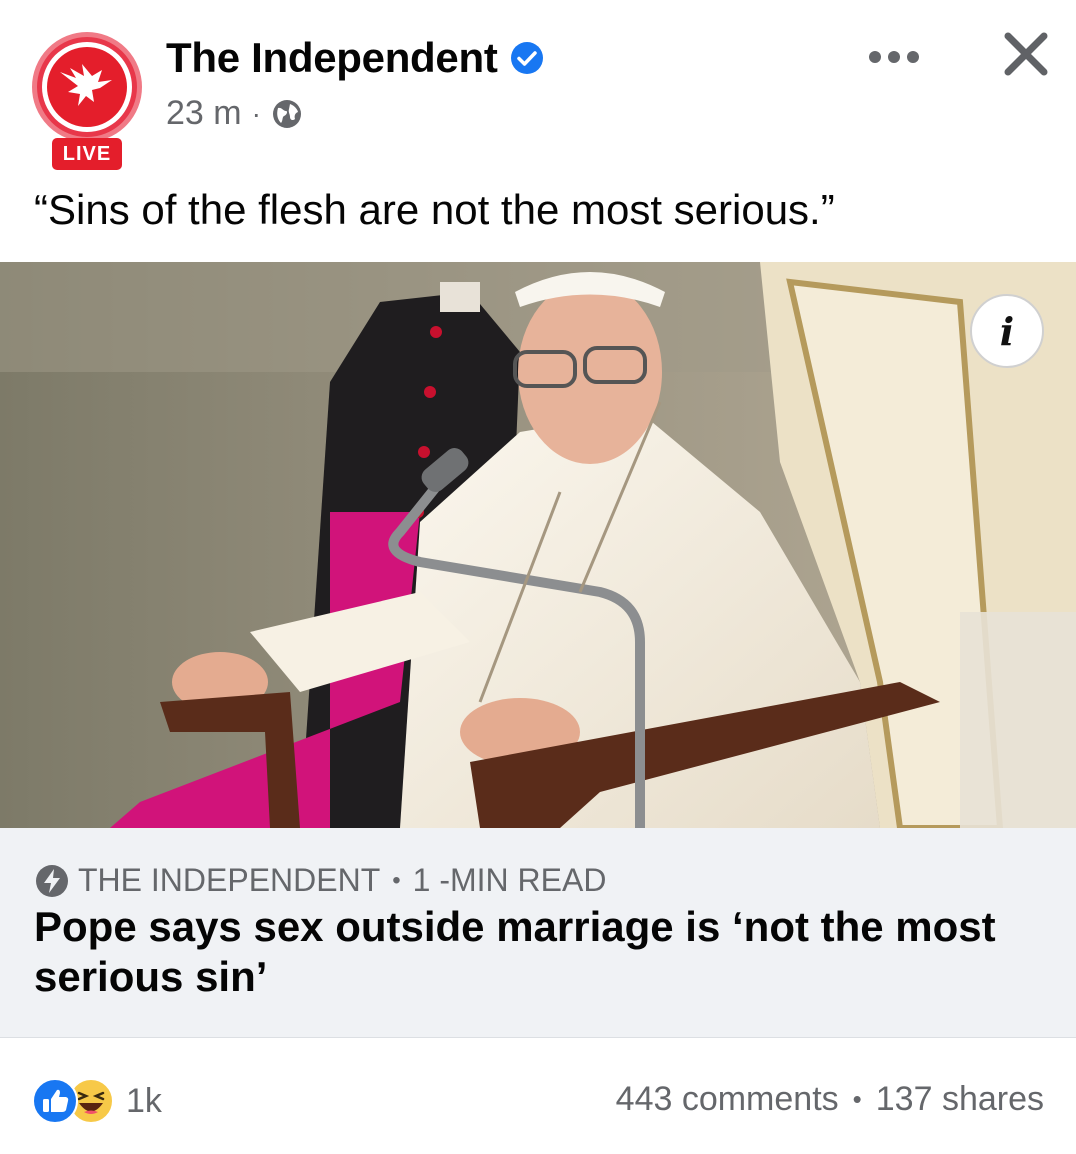 This screenshot has width=1076, height=1154. I want to click on like-icon, so click(55, 1101).